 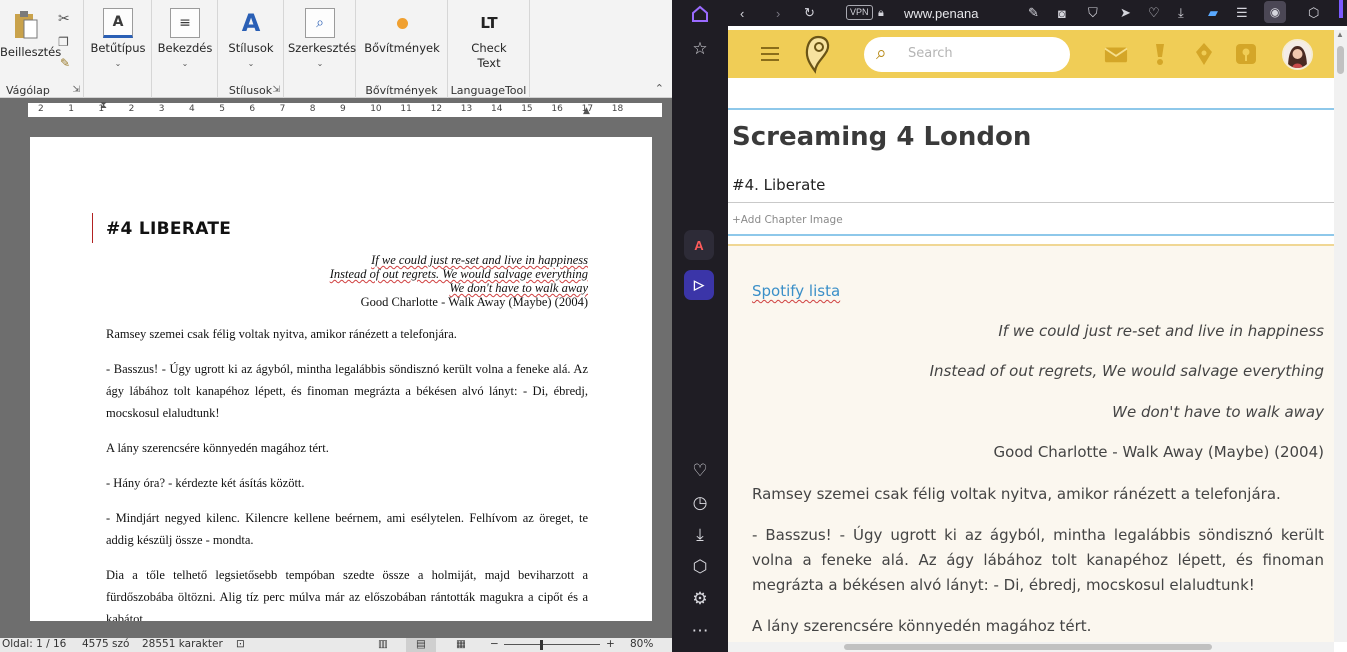 What do you see at coordinates (105, 644) in the screenshot?
I see `word-count: 4575 szó` at bounding box center [105, 644].